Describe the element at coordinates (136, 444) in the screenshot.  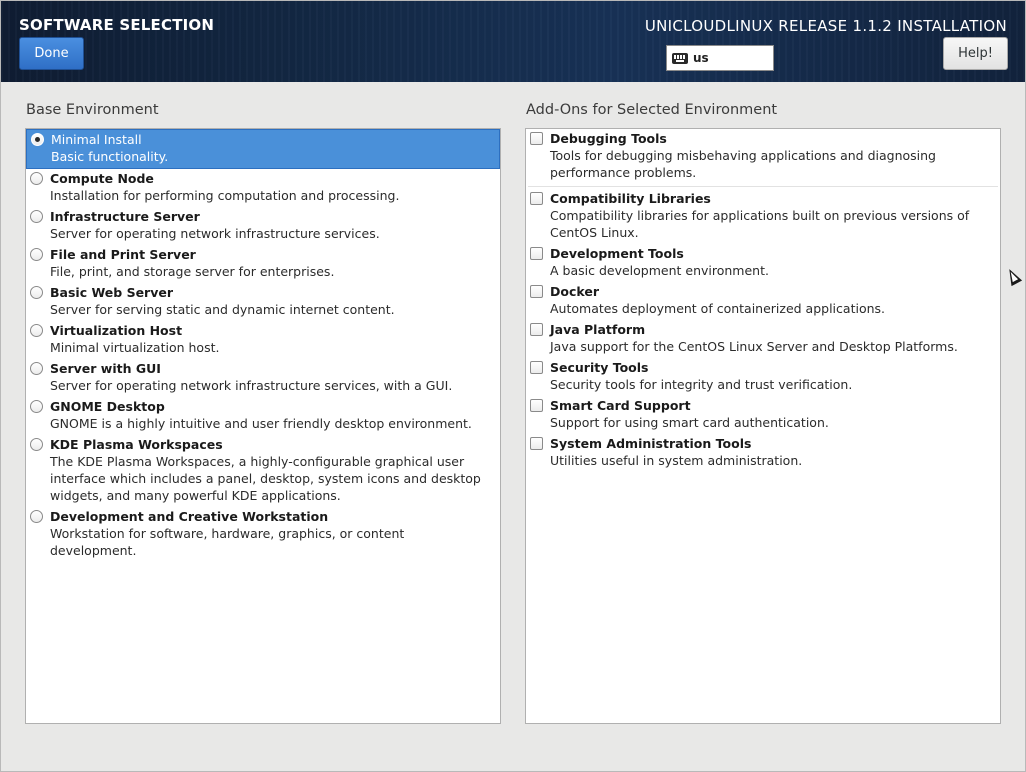
I see `base-env-title: KDE Plasma Workspaces` at that location.